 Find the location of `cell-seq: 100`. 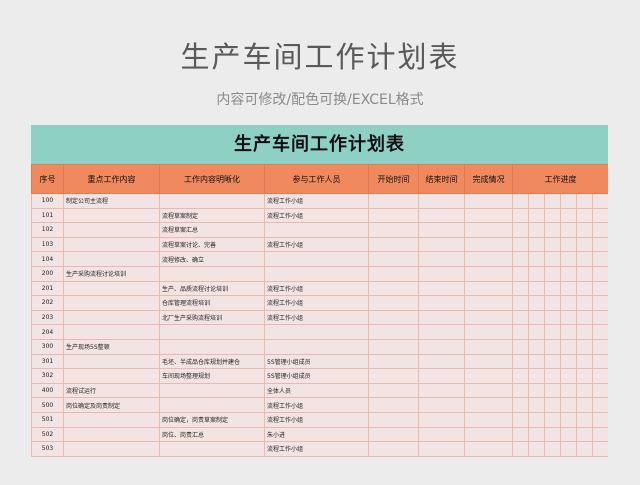

cell-seq: 100 is located at coordinates (47, 201).